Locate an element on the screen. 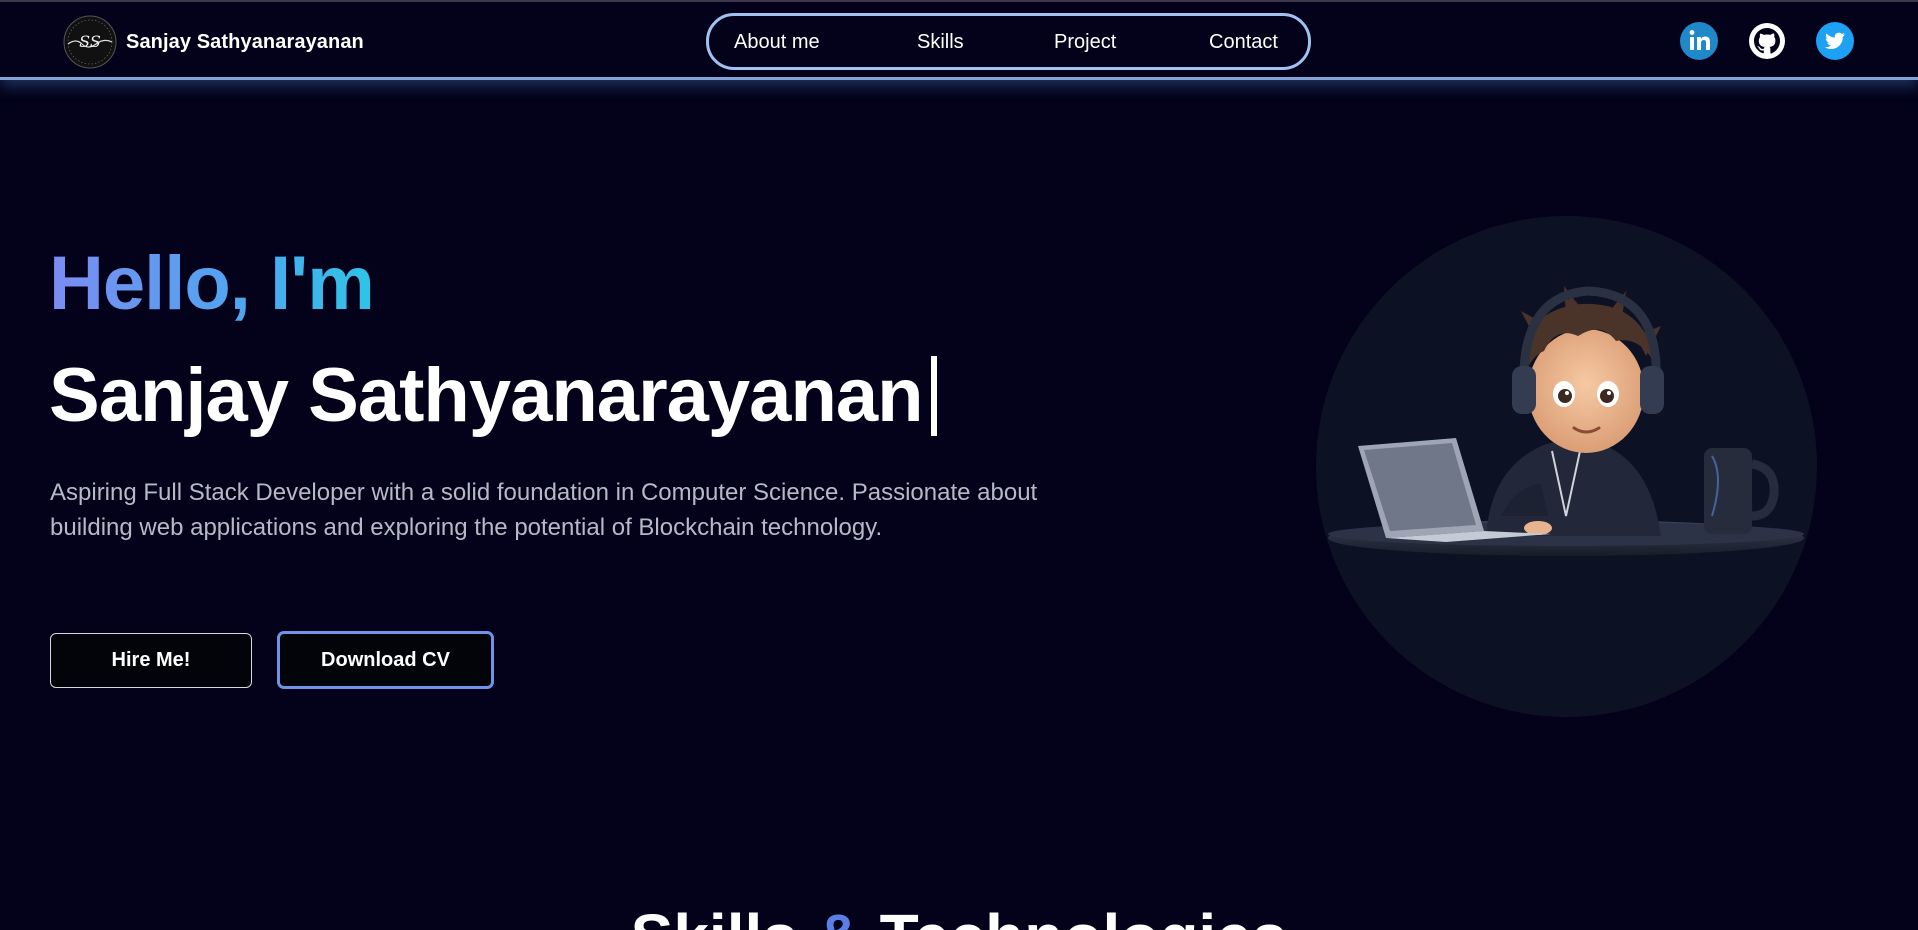 This screenshot has height=930, width=1918. nav-link-about: About me is located at coordinates (777, 42).